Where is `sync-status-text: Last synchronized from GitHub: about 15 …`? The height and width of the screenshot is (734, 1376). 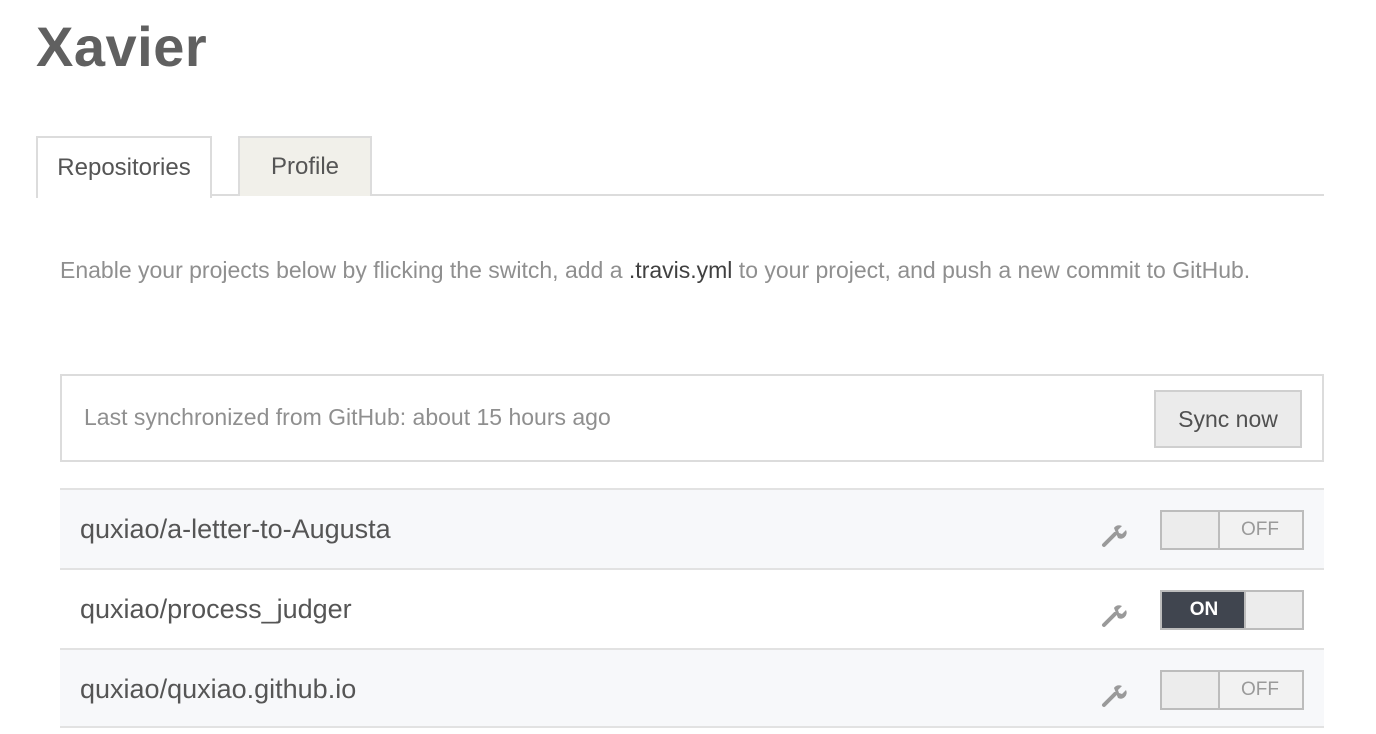 sync-status-text: Last synchronized from GitHub: about 15 … is located at coordinates (347, 417).